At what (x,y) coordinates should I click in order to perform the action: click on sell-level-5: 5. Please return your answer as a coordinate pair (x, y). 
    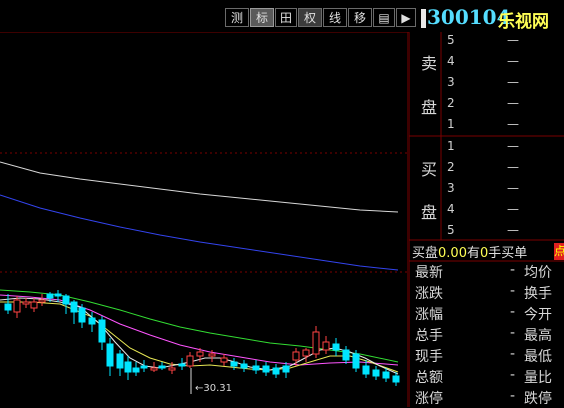
    Looking at the image, I should click on (451, 40).